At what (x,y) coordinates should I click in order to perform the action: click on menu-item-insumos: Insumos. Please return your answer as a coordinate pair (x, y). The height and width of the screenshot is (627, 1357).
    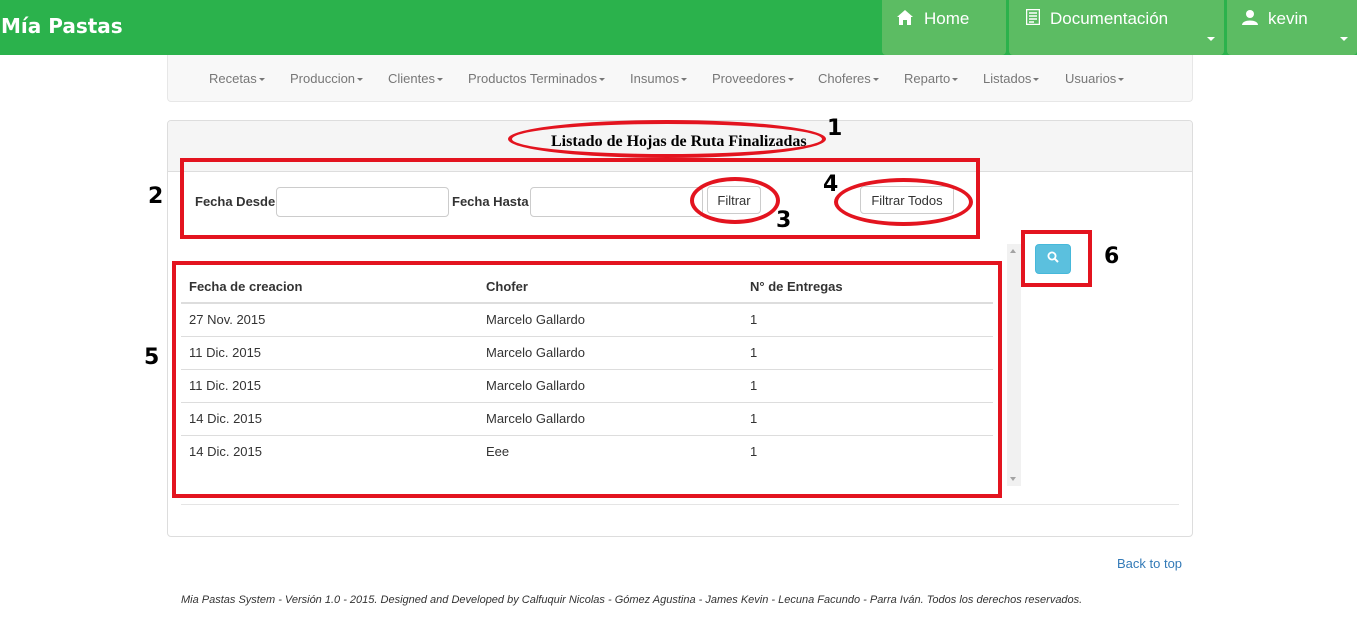
    Looking at the image, I should click on (659, 78).